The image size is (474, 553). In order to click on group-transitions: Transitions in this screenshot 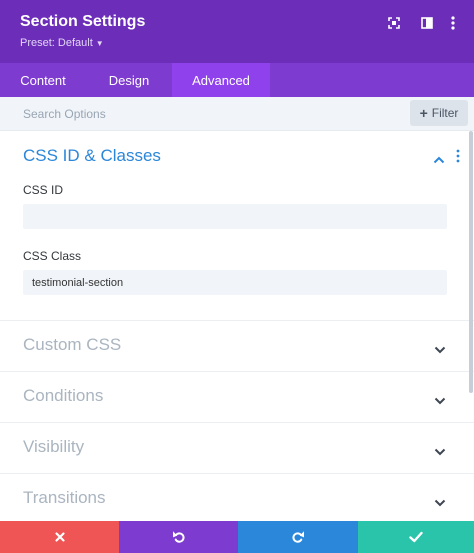, I will do `click(237, 497)`.